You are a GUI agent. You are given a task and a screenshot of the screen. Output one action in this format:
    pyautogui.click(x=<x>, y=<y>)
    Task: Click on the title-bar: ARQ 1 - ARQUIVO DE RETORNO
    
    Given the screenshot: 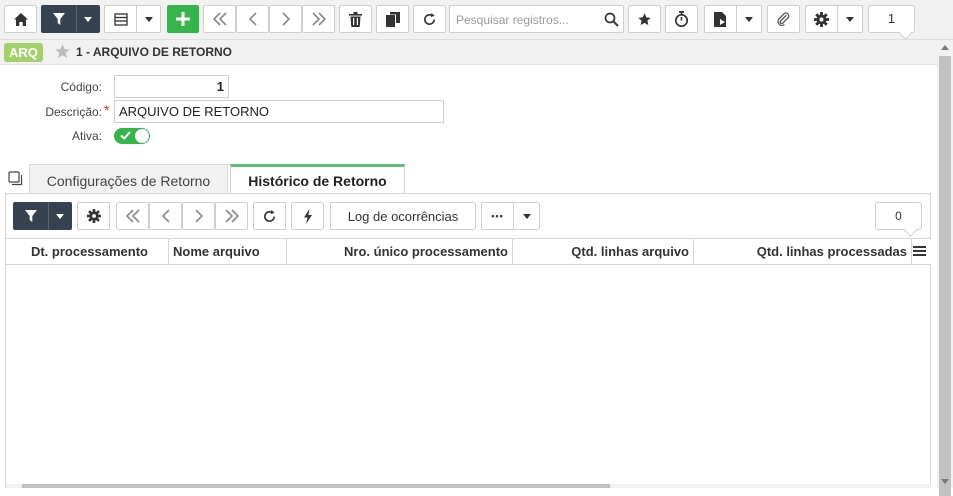 What is the action you would take?
    pyautogui.click(x=468, y=52)
    